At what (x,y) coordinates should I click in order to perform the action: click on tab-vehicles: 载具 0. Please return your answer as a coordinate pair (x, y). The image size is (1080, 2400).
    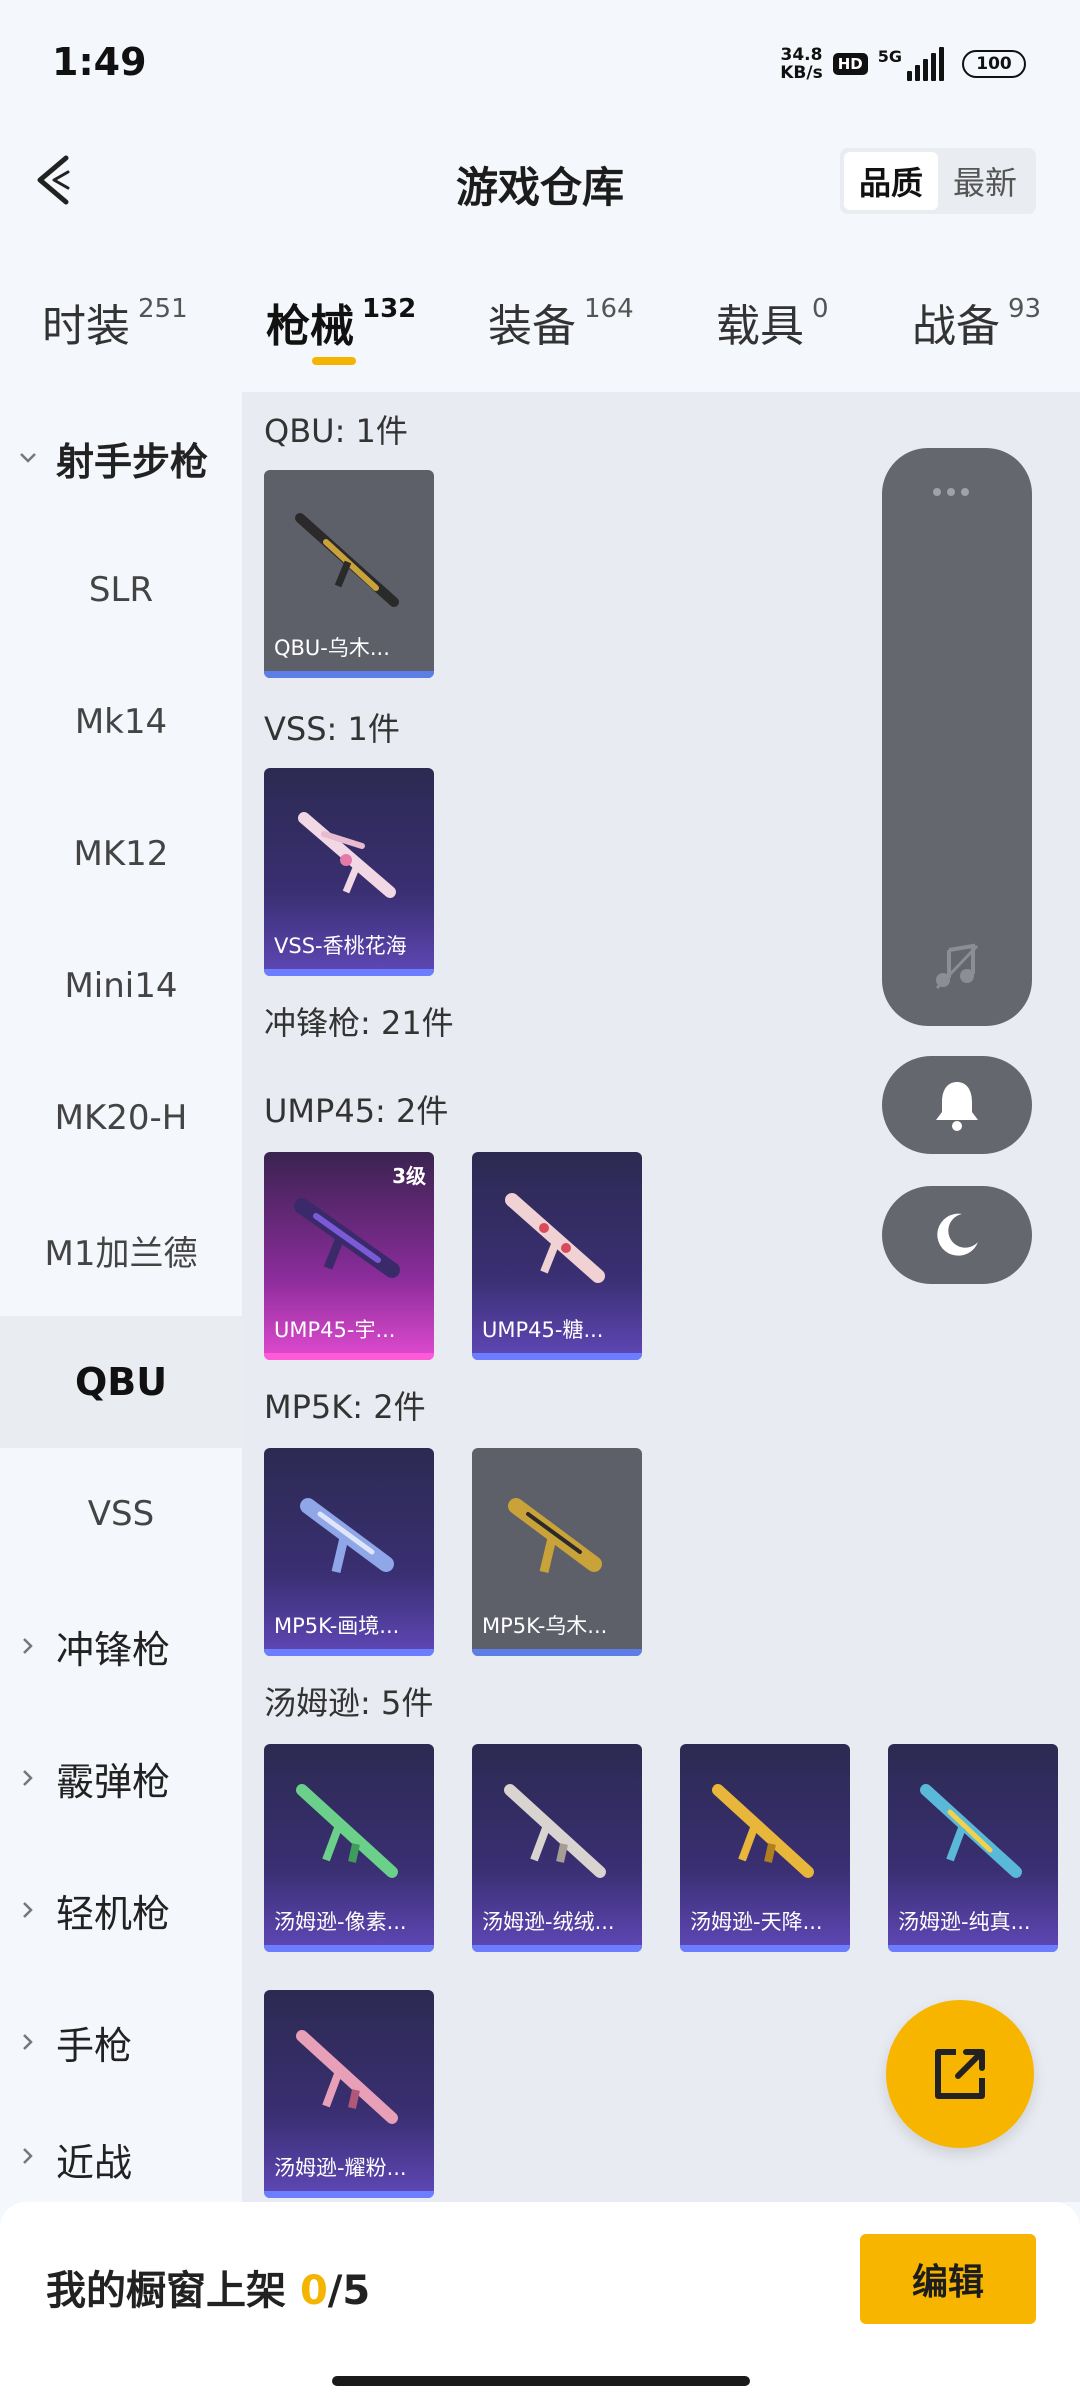
    Looking at the image, I should click on (772, 322).